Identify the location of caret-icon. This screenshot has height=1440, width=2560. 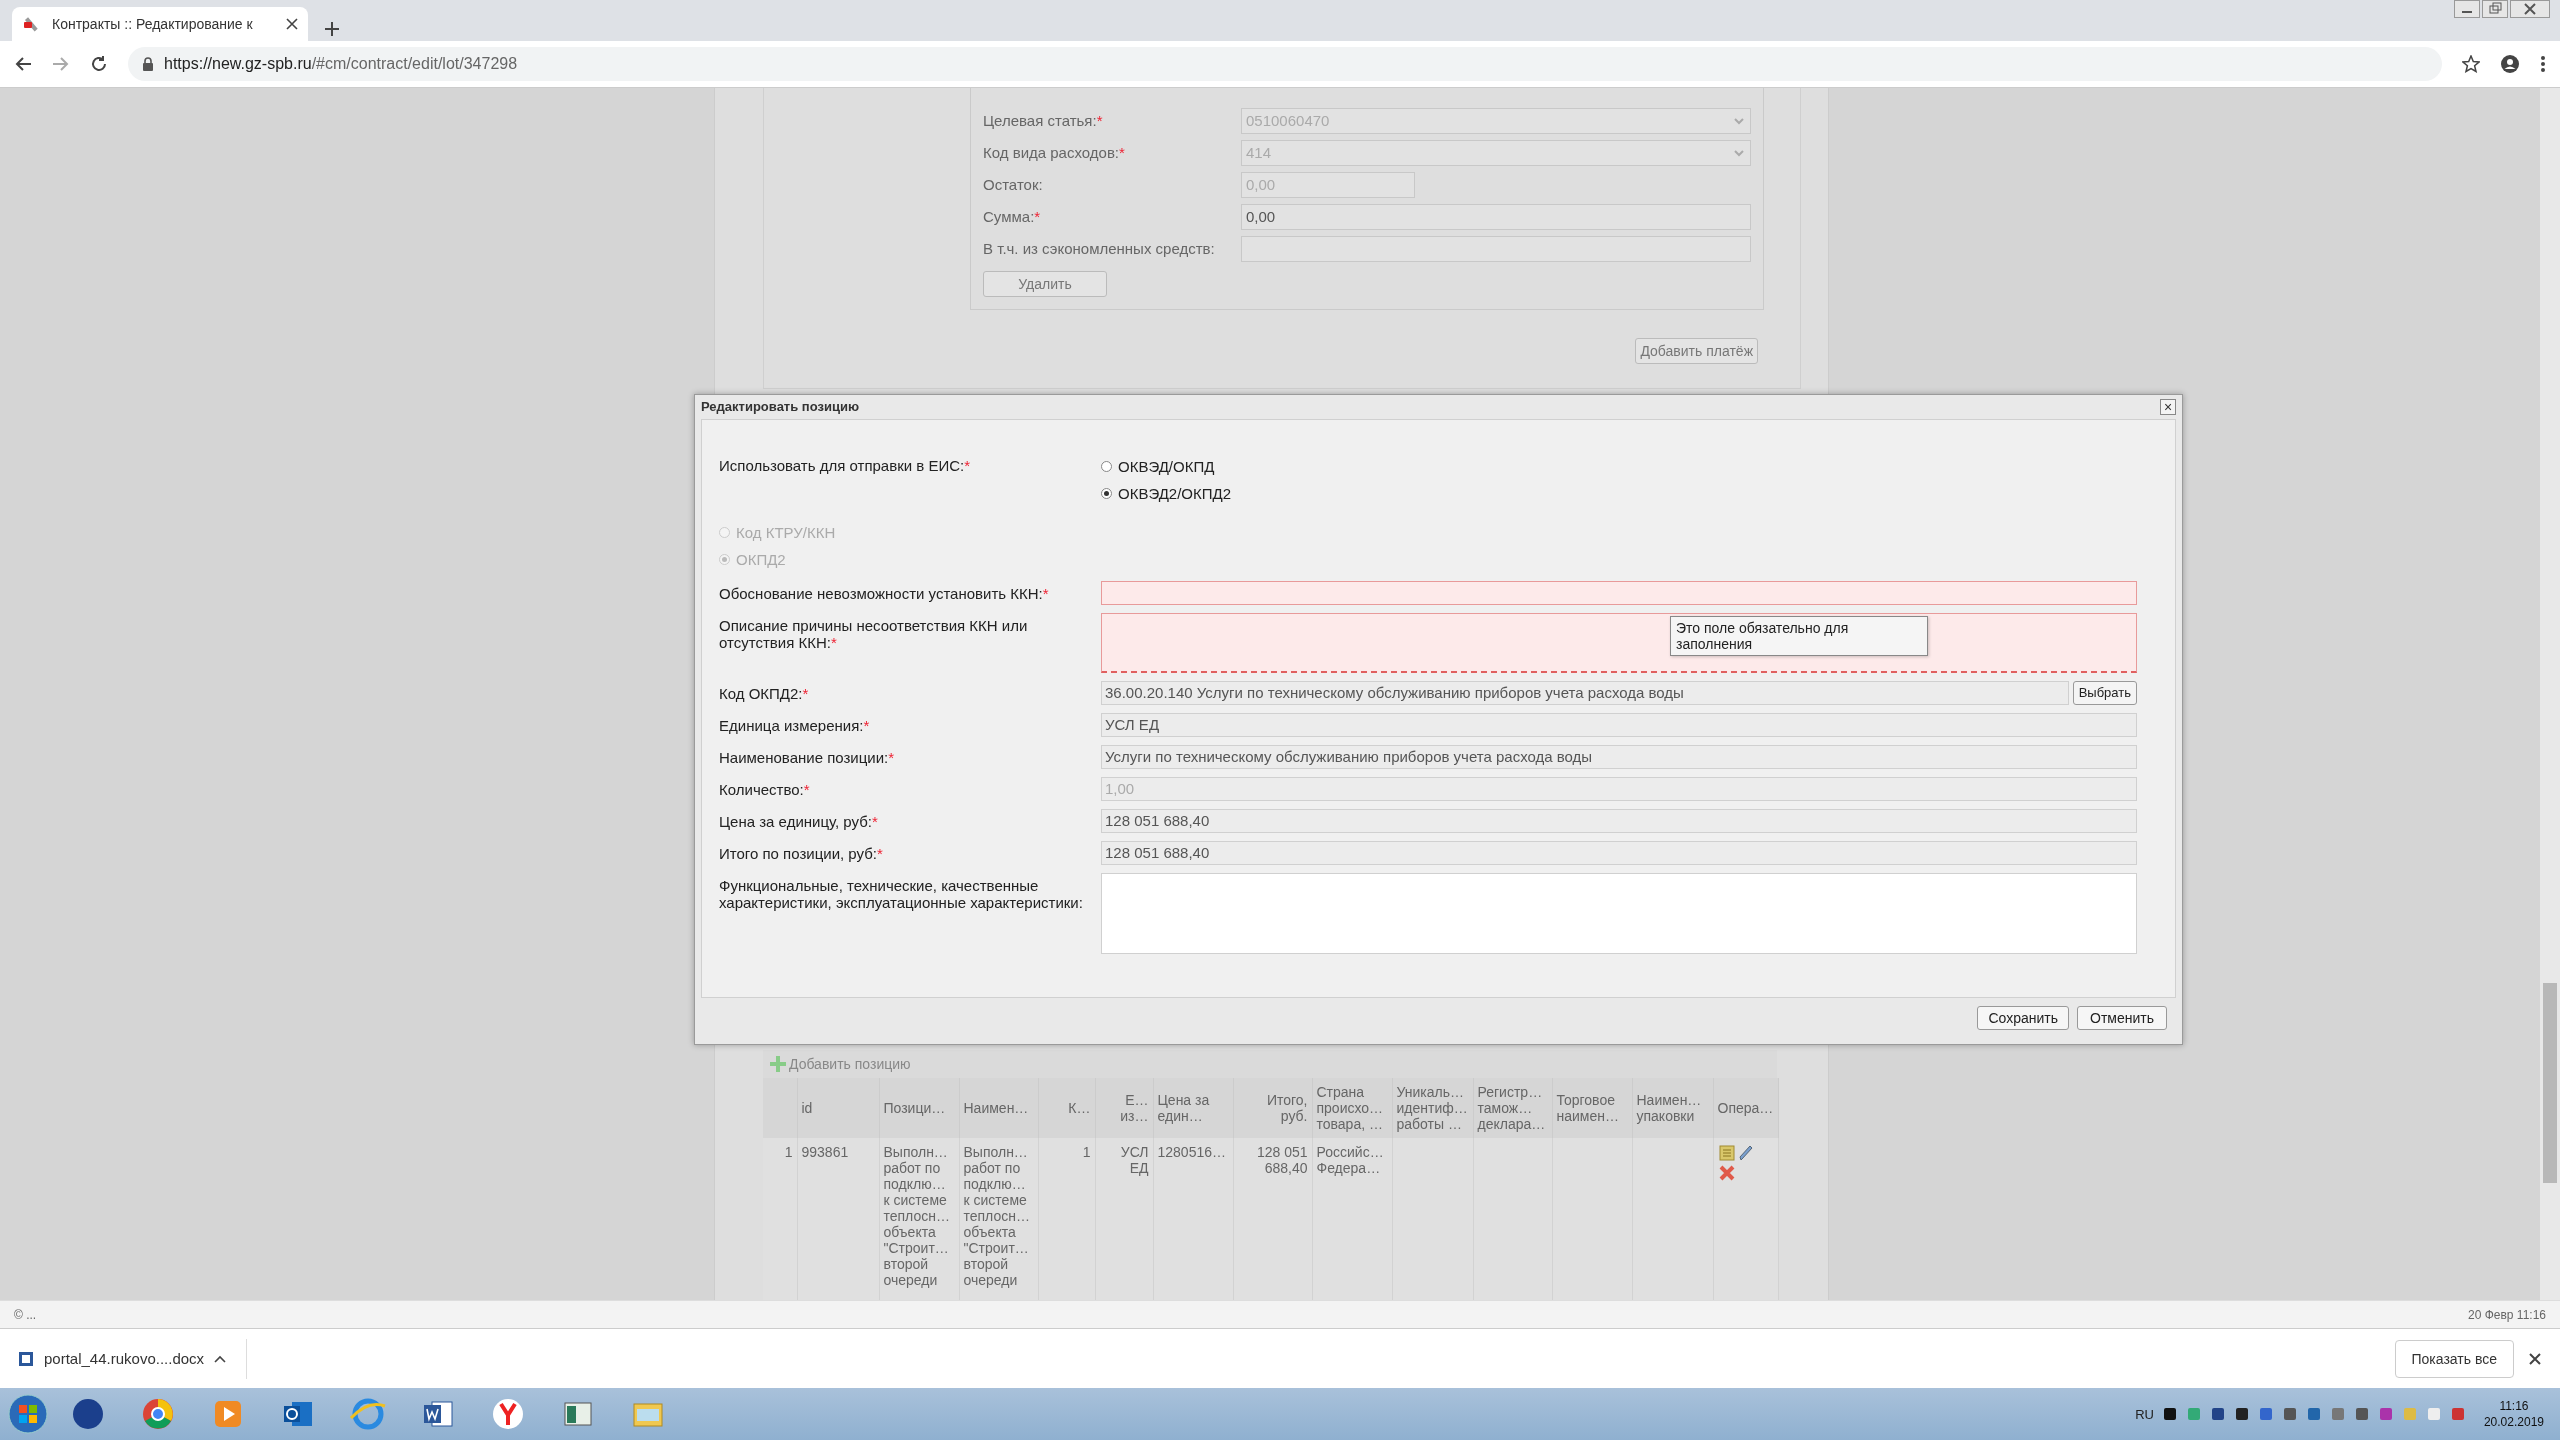
(220, 1358).